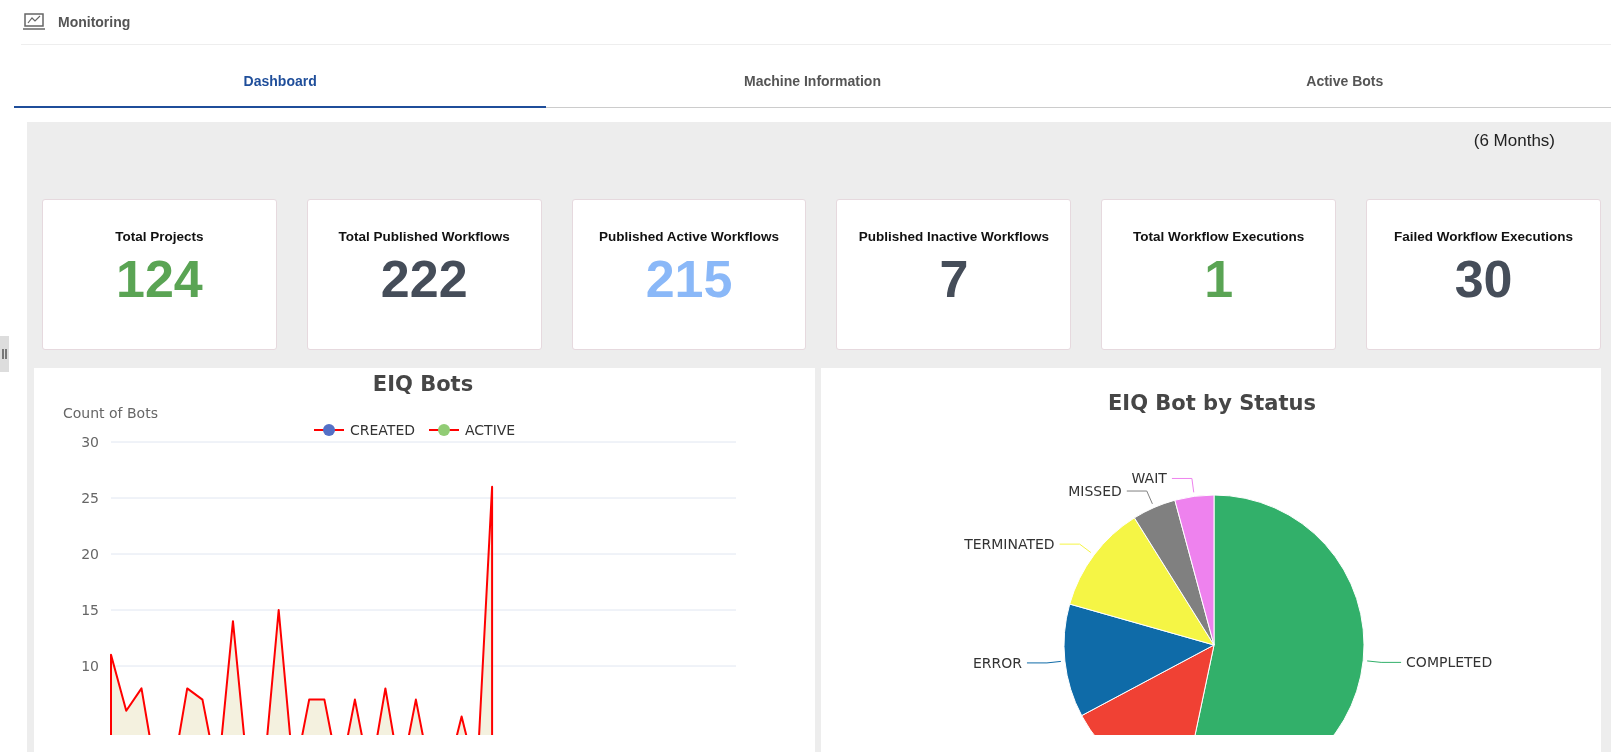  Describe the element at coordinates (1219, 236) in the screenshot. I see `stat-label: Total Workflow Executions` at that location.